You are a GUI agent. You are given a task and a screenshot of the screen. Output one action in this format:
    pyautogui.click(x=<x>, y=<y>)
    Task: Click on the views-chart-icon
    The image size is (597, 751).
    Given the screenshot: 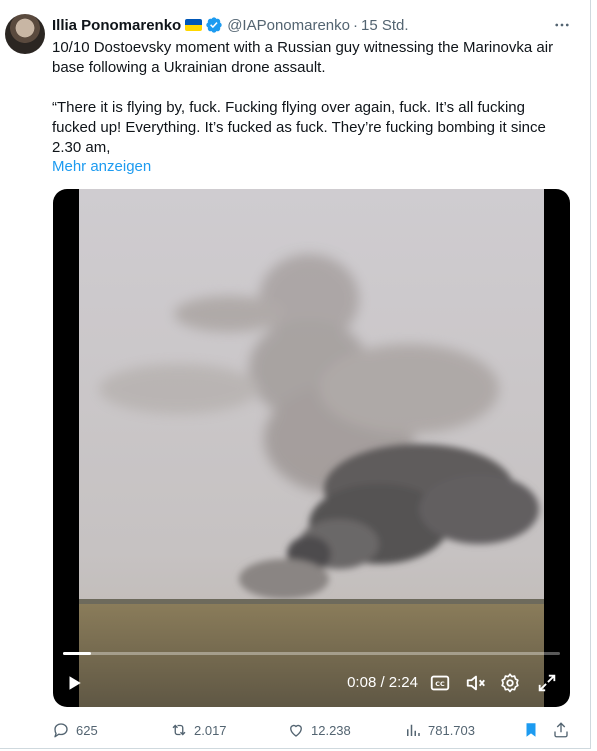 What is the action you would take?
    pyautogui.click(x=413, y=730)
    